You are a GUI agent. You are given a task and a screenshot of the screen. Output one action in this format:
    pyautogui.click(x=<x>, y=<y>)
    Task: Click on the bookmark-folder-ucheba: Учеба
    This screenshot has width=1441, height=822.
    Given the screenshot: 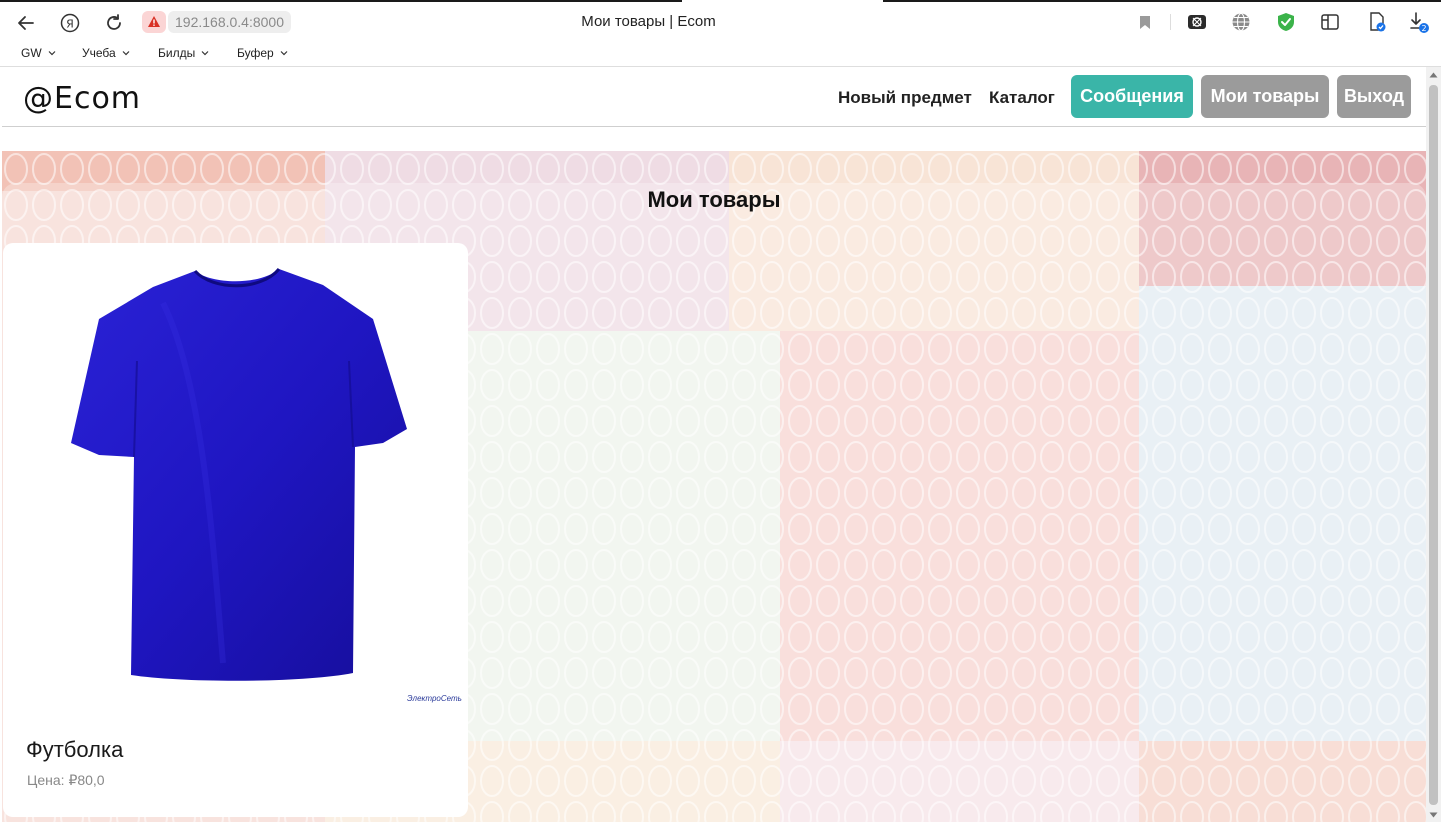 What is the action you would take?
    pyautogui.click(x=106, y=53)
    